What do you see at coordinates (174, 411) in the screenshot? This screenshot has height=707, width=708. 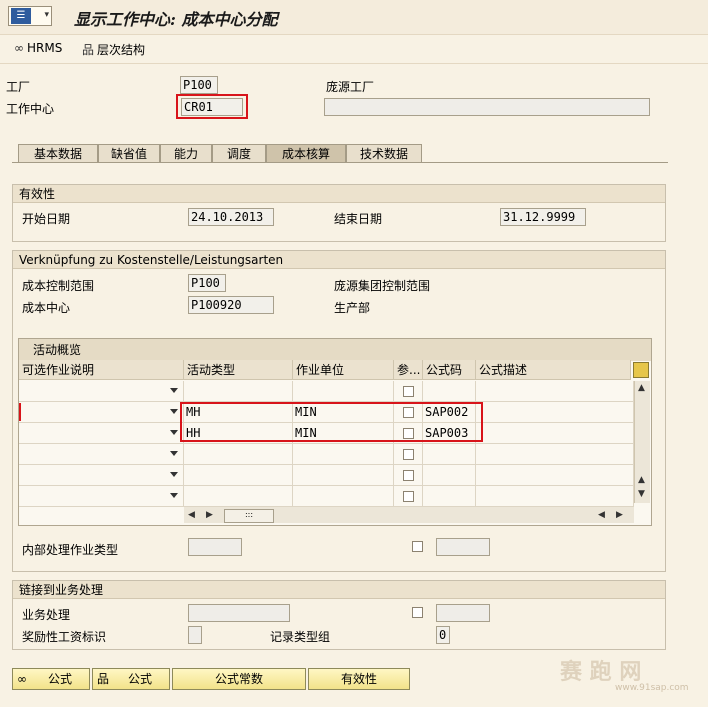 I see `row-2-dropdown-icon` at bounding box center [174, 411].